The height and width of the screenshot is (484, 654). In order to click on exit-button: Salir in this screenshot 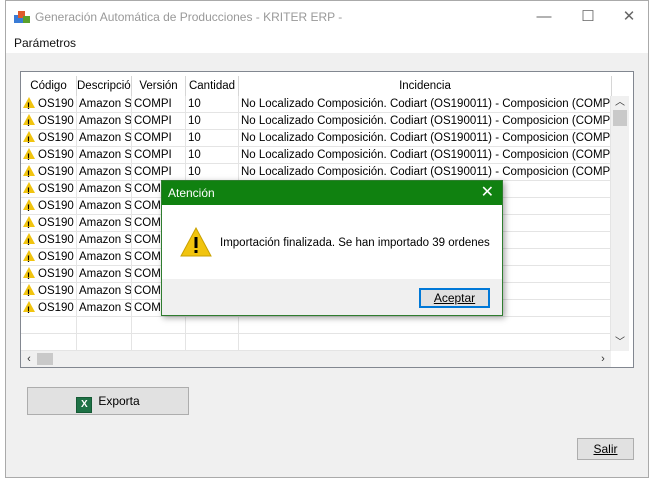, I will do `click(605, 449)`.